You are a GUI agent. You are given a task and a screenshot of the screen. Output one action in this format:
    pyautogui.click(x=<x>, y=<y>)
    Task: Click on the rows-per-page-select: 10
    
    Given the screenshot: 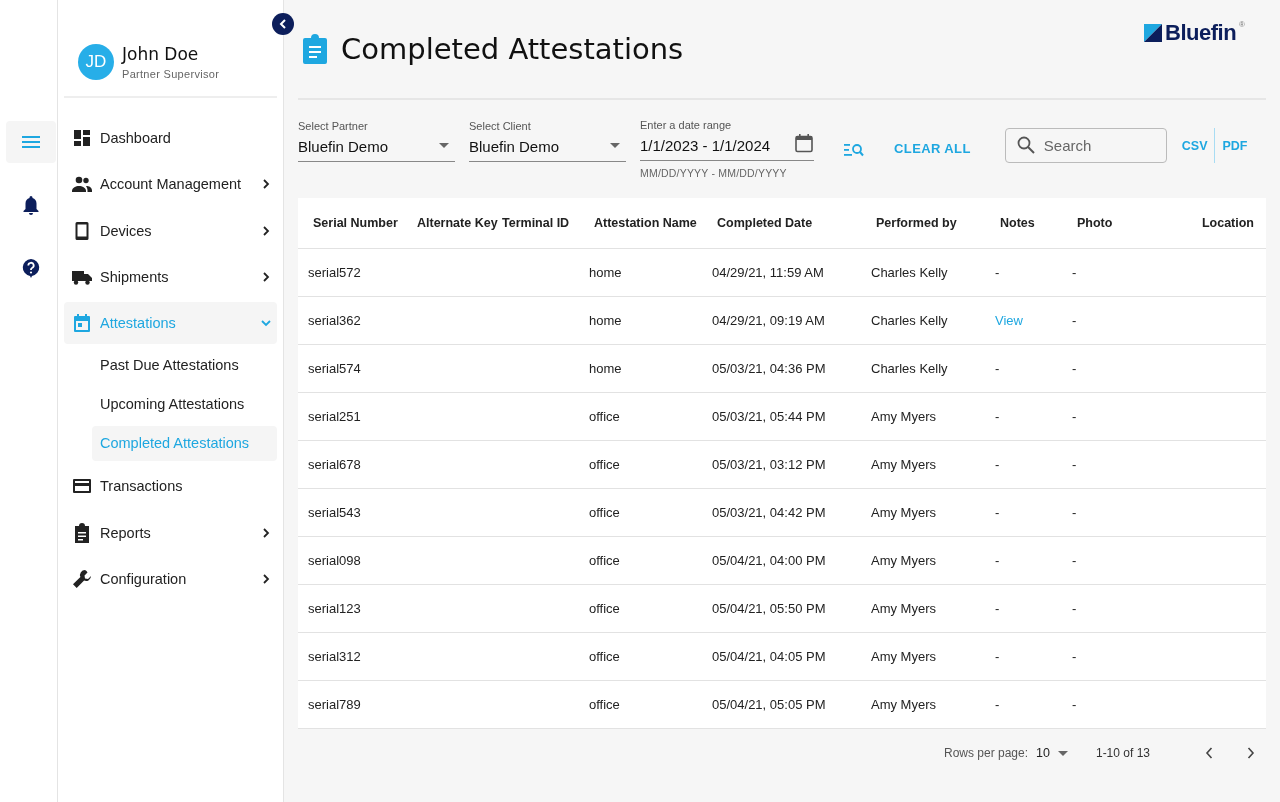 What is the action you would take?
    pyautogui.click(x=1052, y=753)
    